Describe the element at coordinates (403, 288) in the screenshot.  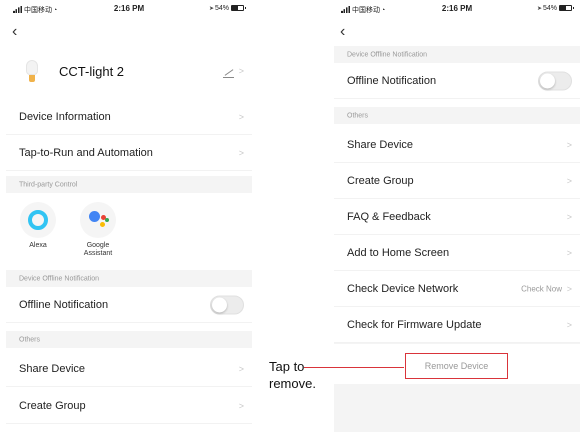
I see `row-label: Check Device Network` at that location.